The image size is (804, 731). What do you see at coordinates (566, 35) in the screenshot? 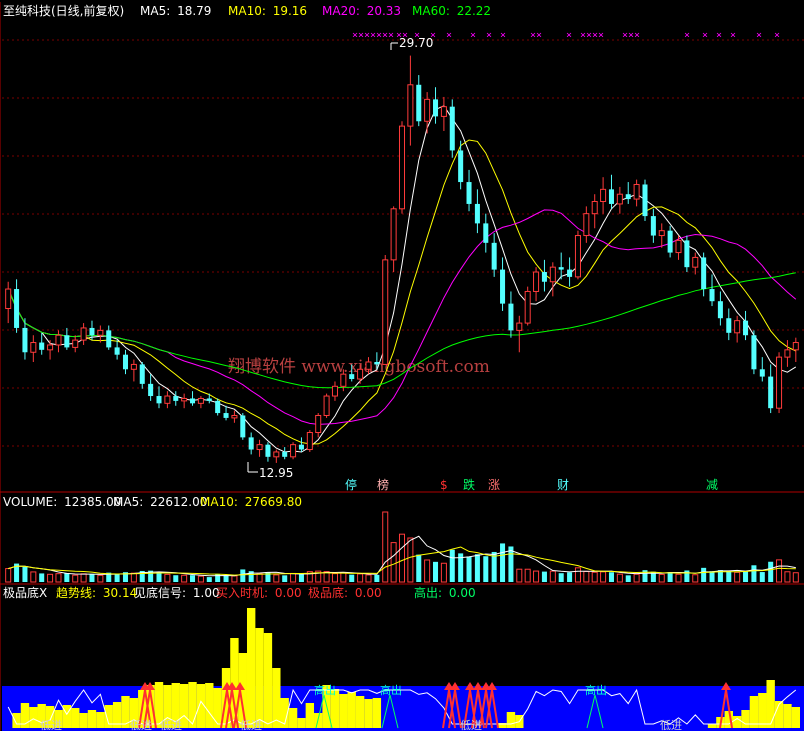
I see `signal-x-markers: × × × × × × × × × × × × × × × × × × × × × × × × × × × × × × ×` at bounding box center [566, 35].